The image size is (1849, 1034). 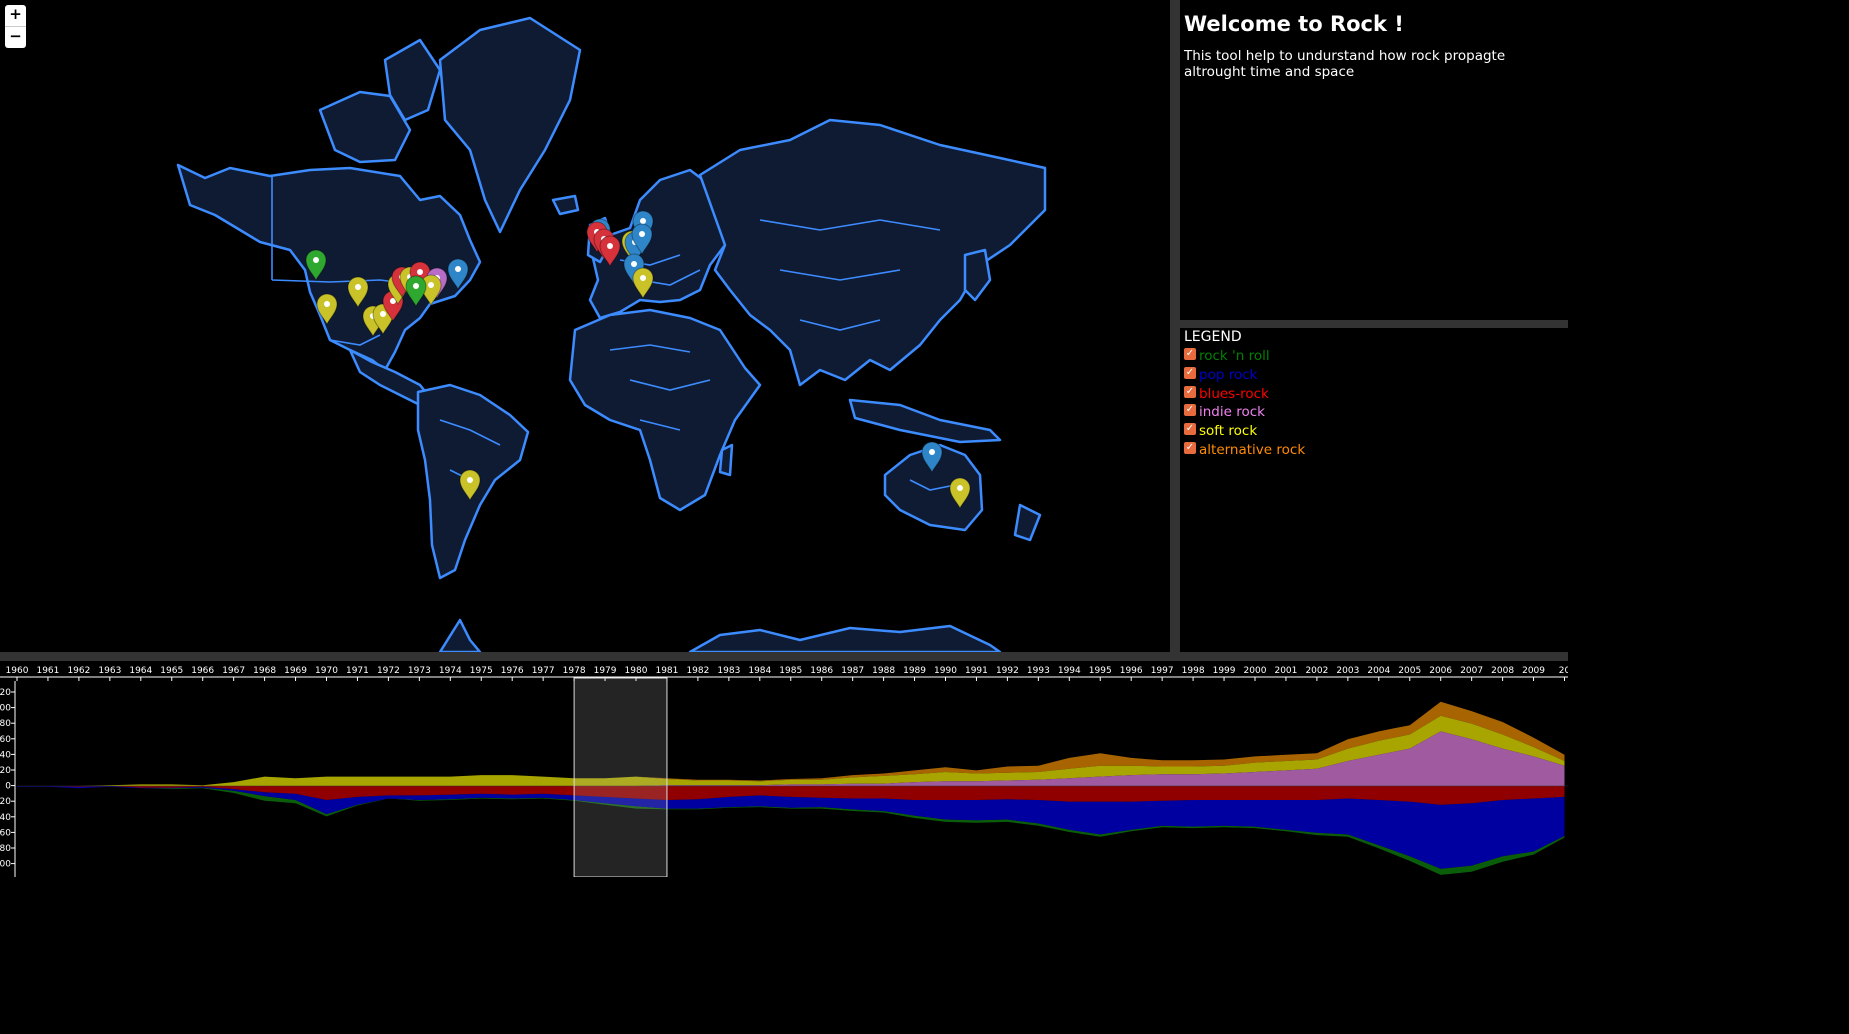 What do you see at coordinates (666, 671) in the screenshot?
I see `year-tick-label: 1981` at bounding box center [666, 671].